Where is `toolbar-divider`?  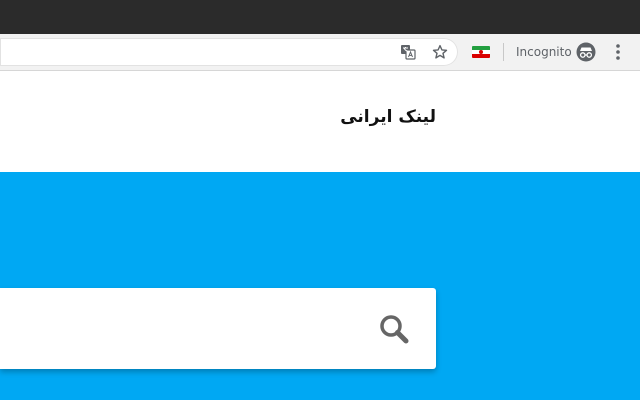 toolbar-divider is located at coordinates (503, 52).